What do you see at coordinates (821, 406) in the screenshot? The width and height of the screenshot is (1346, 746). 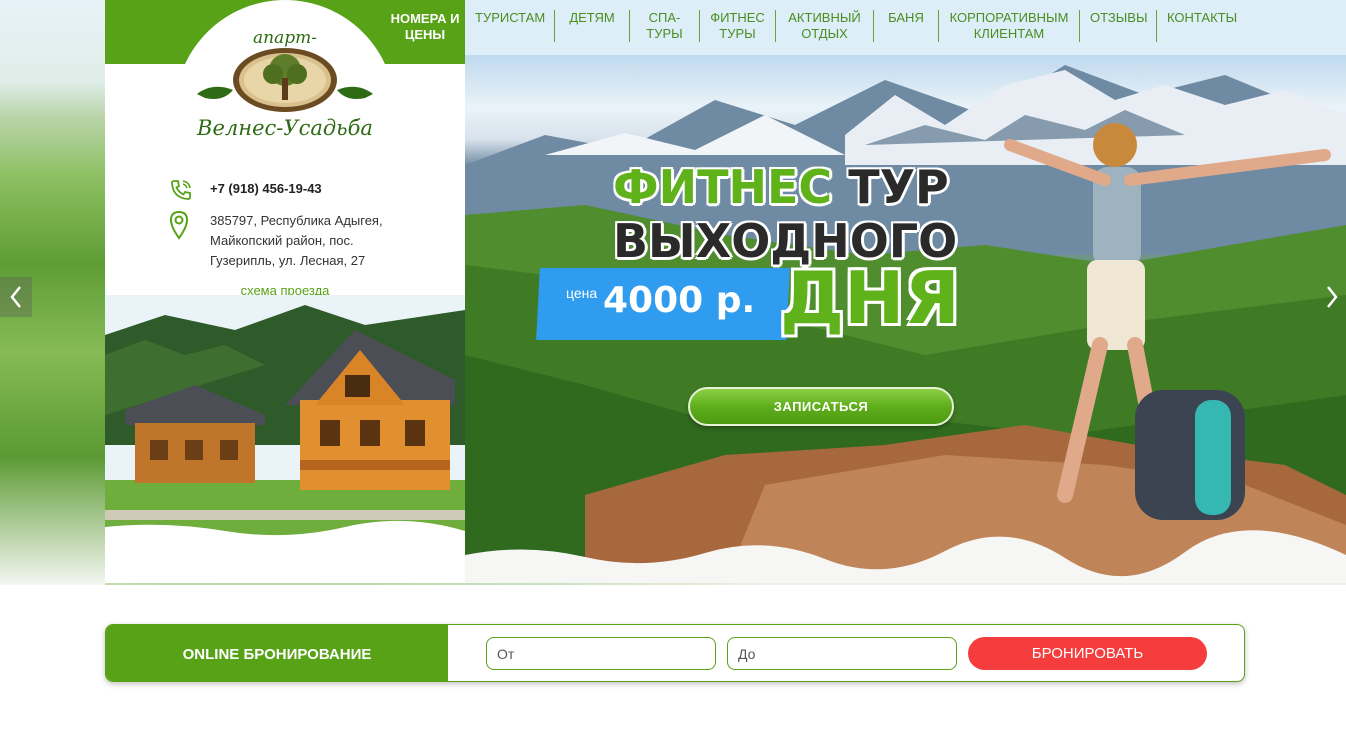 I see `signup-button: ЗАПИСАТЬСЯ` at bounding box center [821, 406].